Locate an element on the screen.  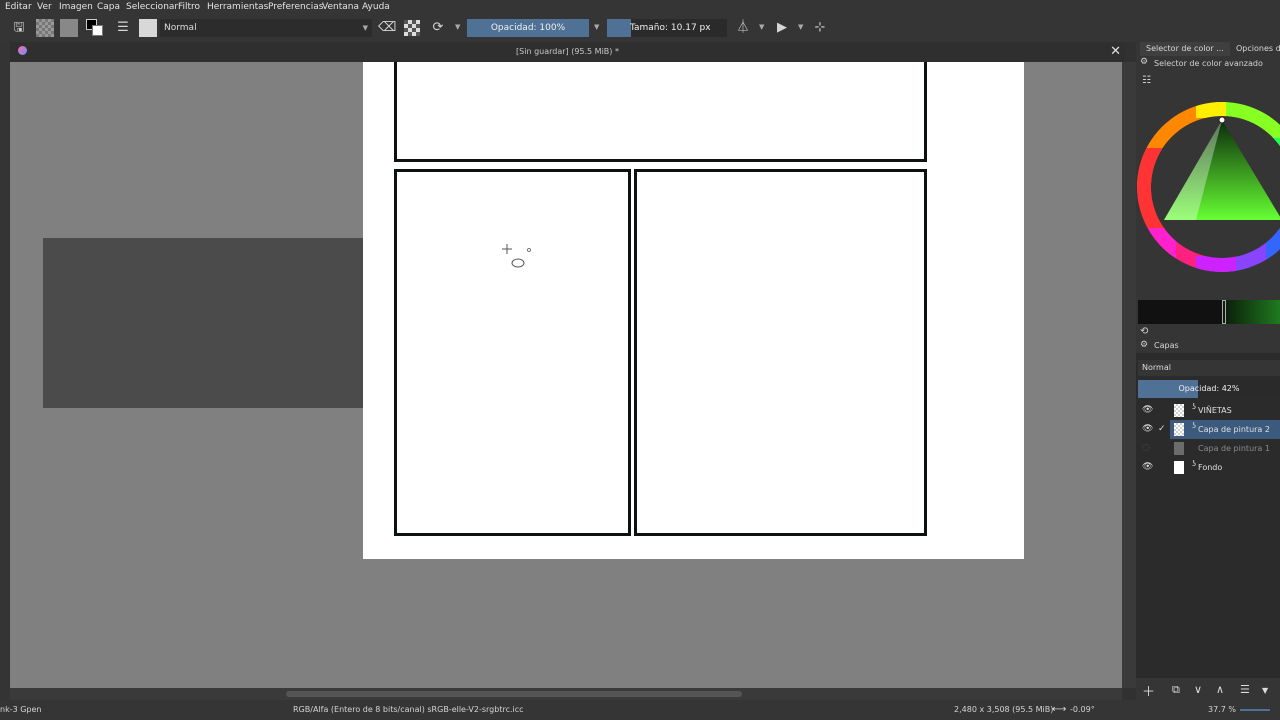
document-tab-bar: [Sin guardar] (95.5 MiB) * ✕ is located at coordinates (567, 52).